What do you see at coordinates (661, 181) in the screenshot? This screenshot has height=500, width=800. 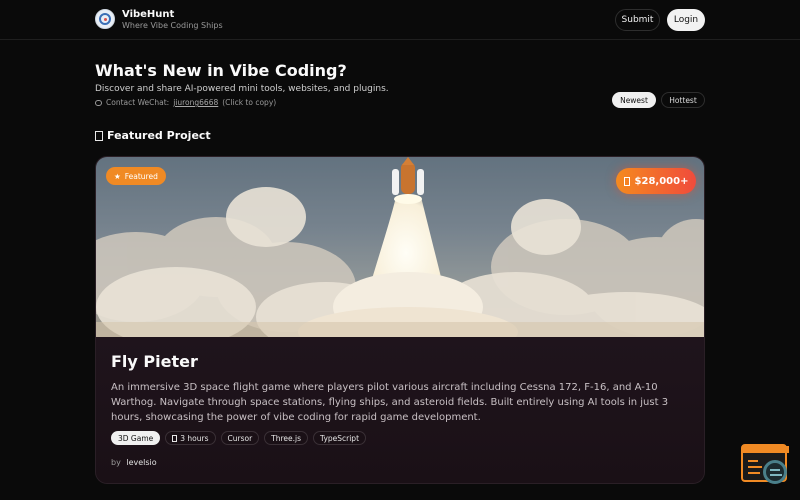 I see `price-label: $28,000+` at bounding box center [661, 181].